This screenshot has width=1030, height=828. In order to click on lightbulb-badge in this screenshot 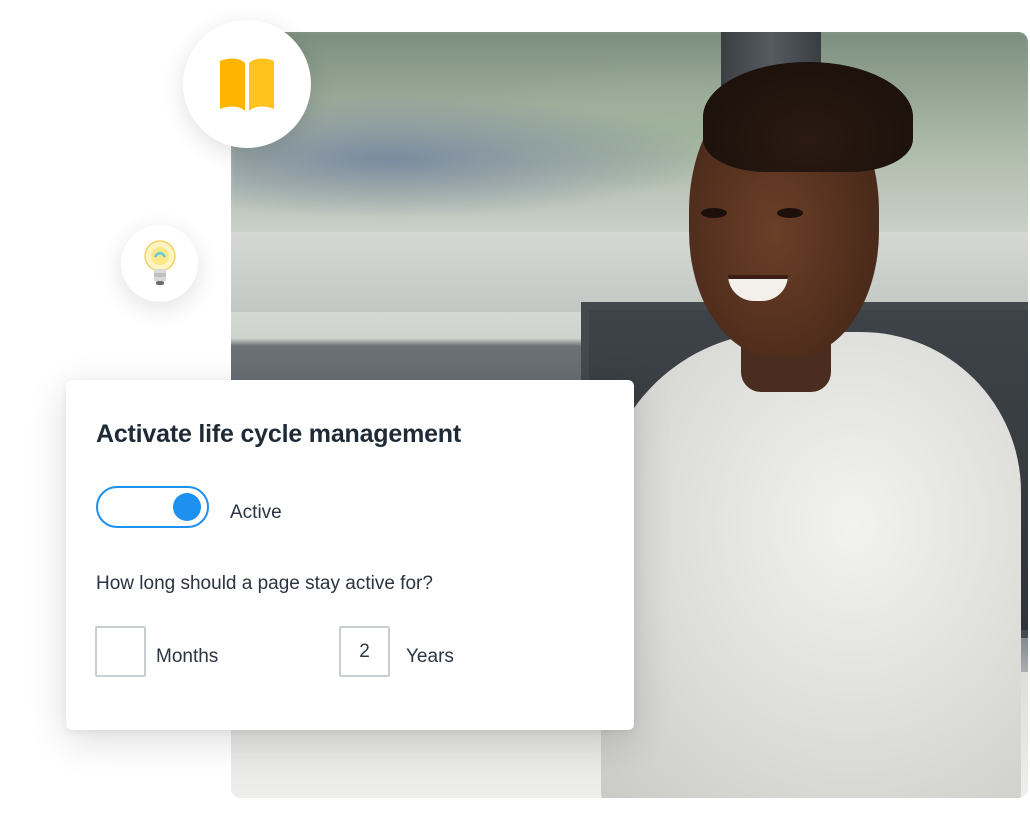, I will do `click(159, 263)`.